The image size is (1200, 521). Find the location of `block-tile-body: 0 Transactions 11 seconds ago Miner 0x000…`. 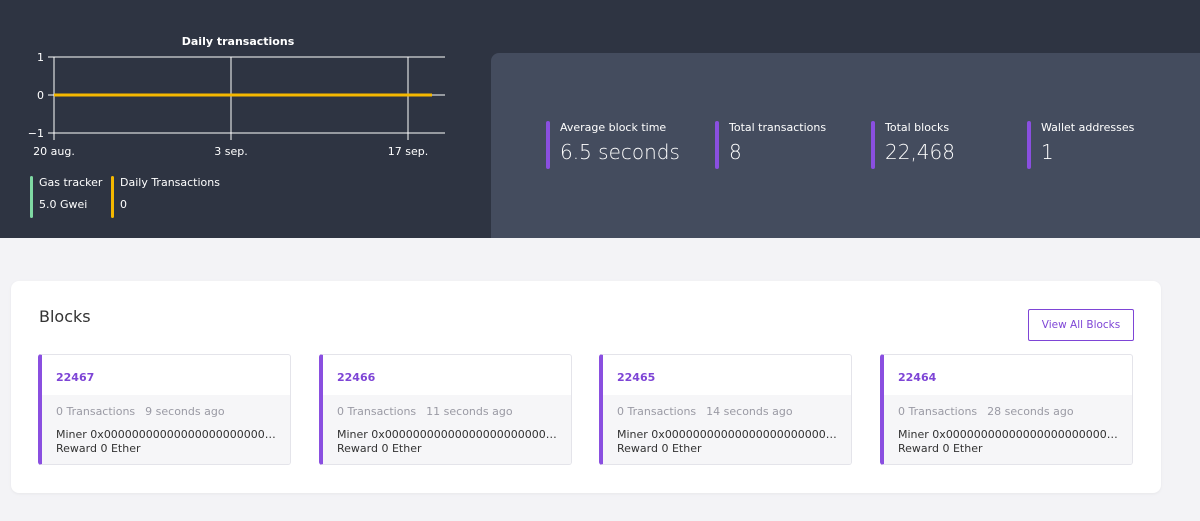

block-tile-body: 0 Transactions 11 seconds ago Miner 0x000… is located at coordinates (447, 429).